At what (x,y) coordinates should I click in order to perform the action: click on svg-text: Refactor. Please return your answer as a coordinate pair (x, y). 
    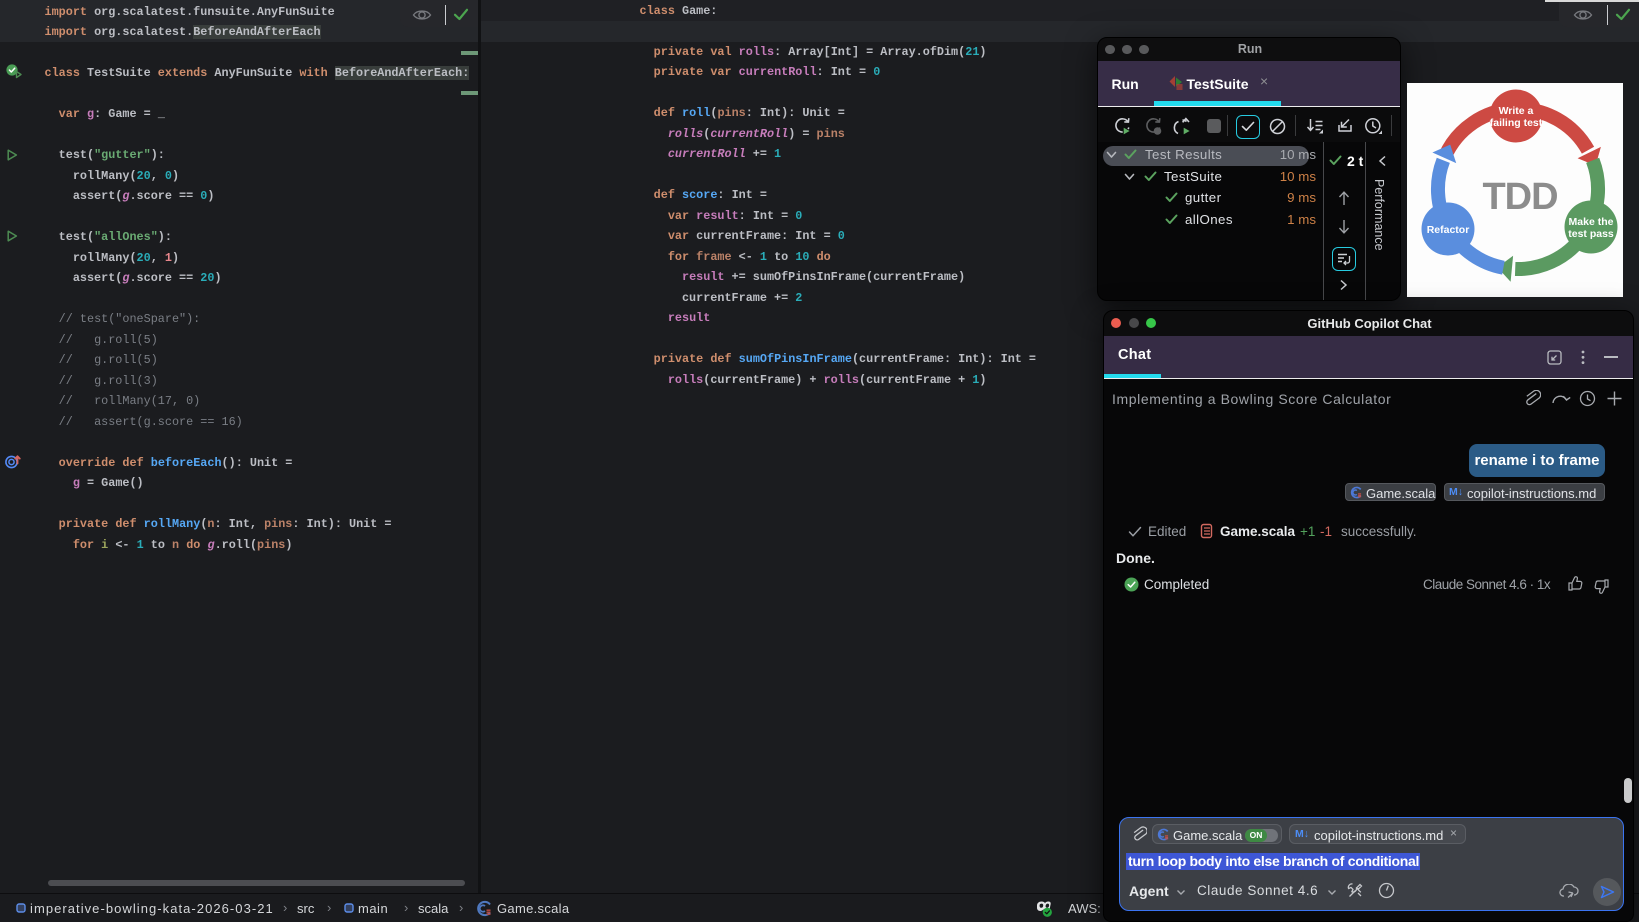
    Looking at the image, I should click on (1448, 230).